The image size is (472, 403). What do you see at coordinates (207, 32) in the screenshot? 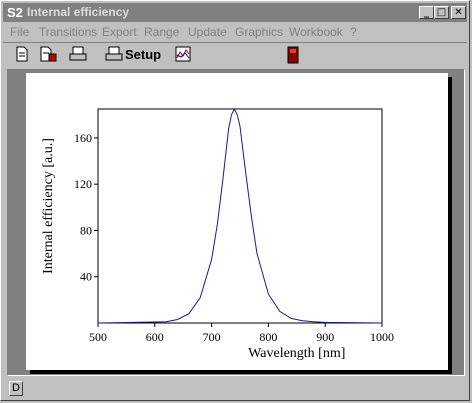
I see `menu-update: Update` at bounding box center [207, 32].